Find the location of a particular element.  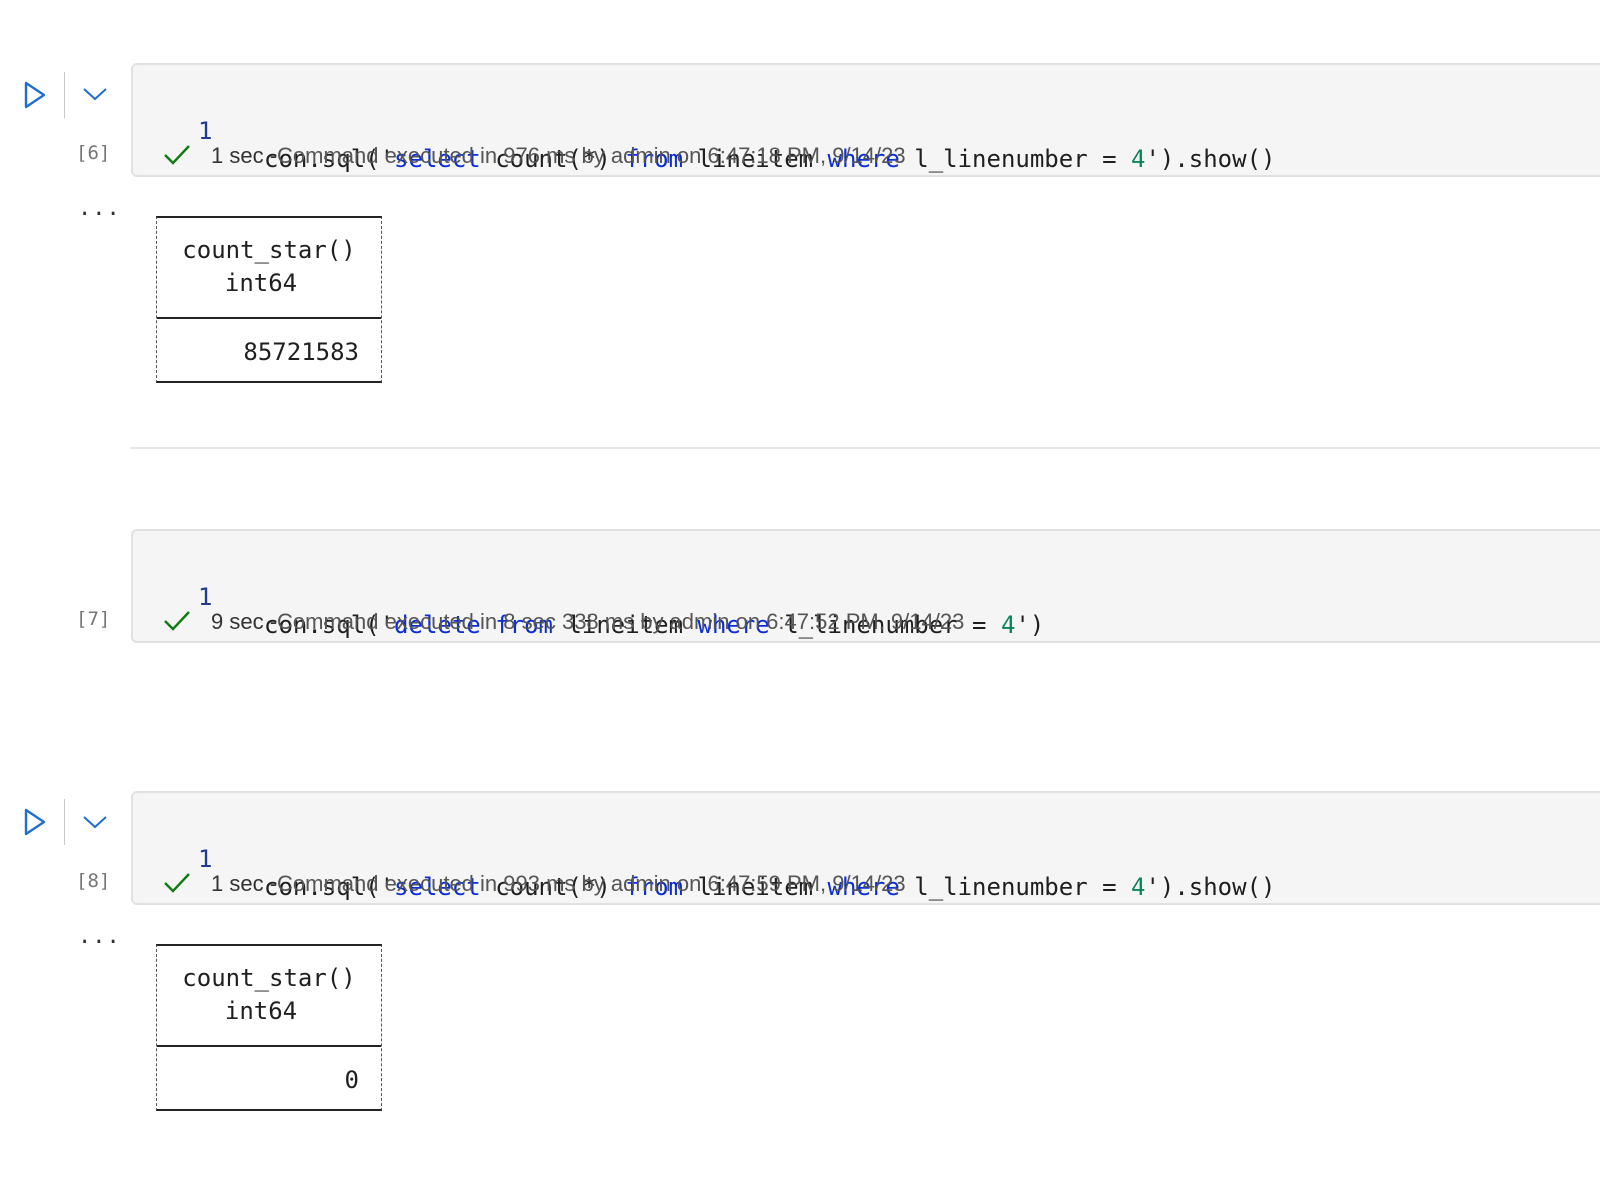

output-value: 85721583 is located at coordinates (301, 352).